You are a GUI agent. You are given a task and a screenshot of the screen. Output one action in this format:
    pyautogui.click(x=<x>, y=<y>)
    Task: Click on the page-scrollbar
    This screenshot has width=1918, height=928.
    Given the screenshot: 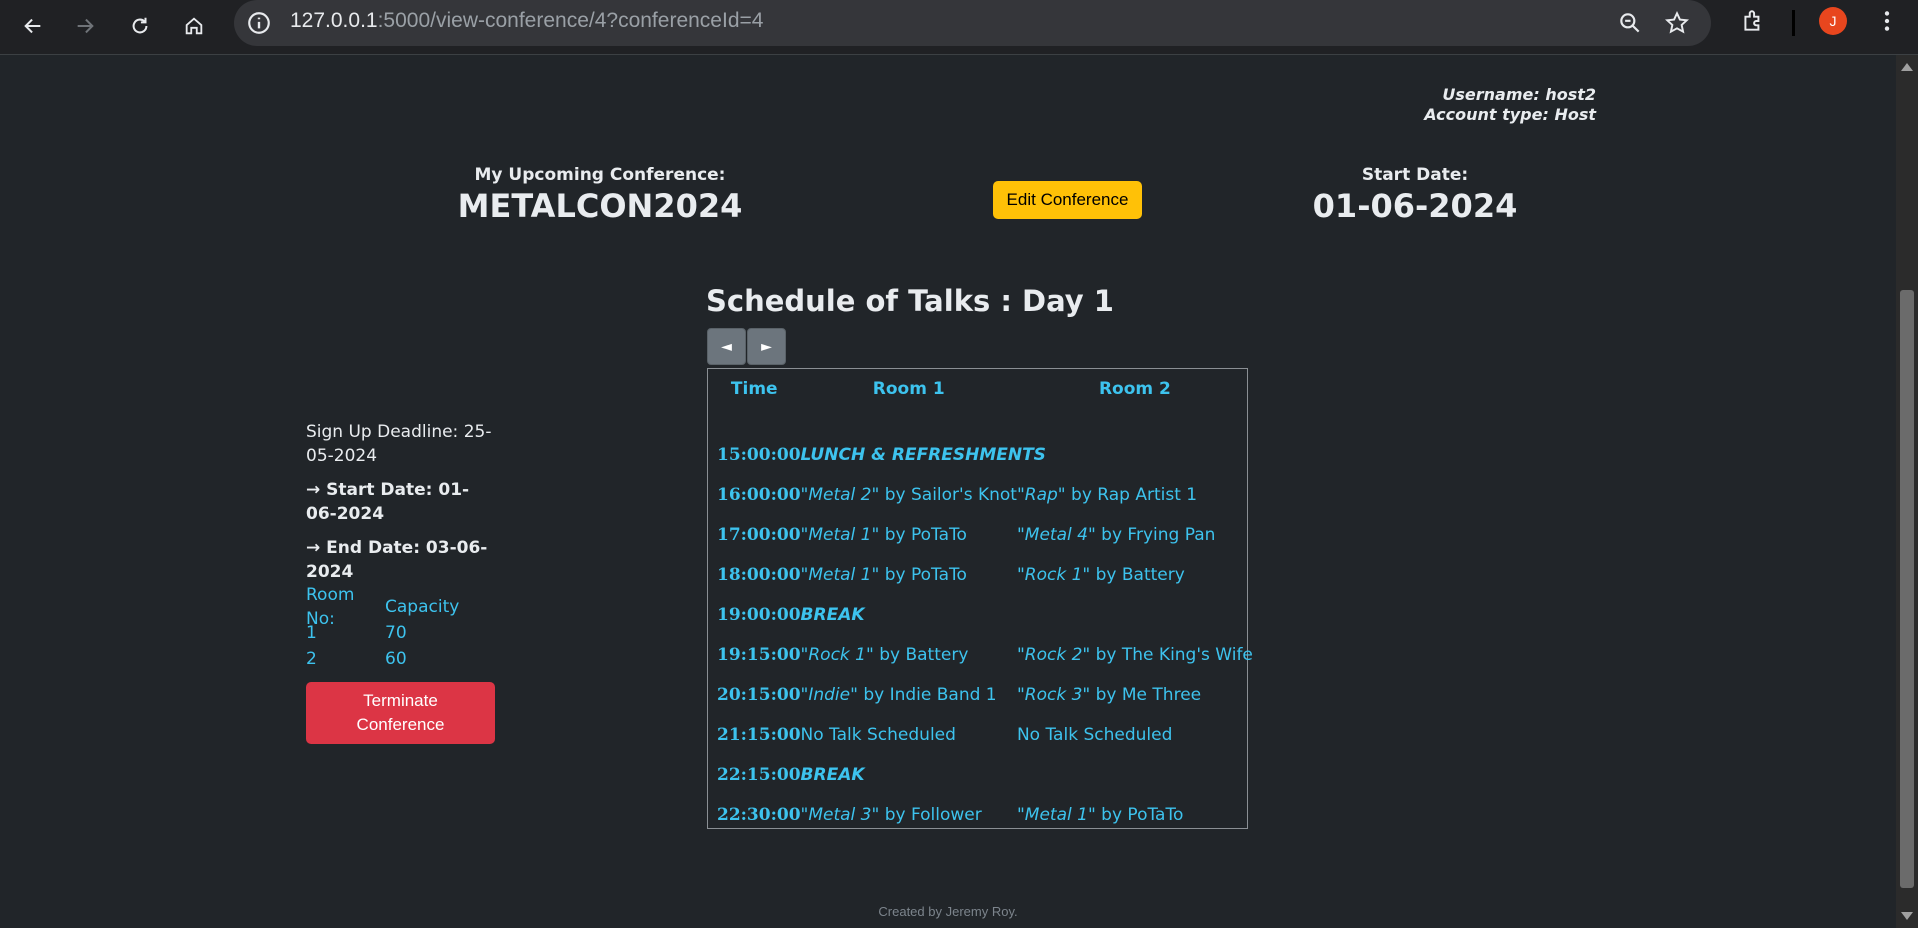 What is the action you would take?
    pyautogui.click(x=1907, y=491)
    